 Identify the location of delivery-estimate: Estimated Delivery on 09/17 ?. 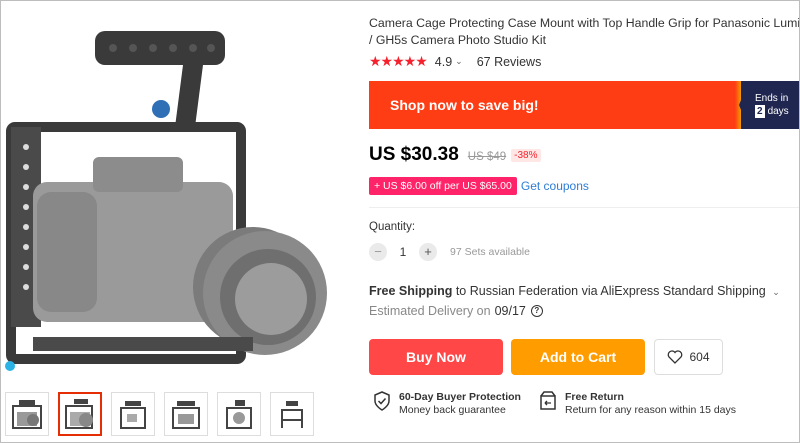
(456, 311).